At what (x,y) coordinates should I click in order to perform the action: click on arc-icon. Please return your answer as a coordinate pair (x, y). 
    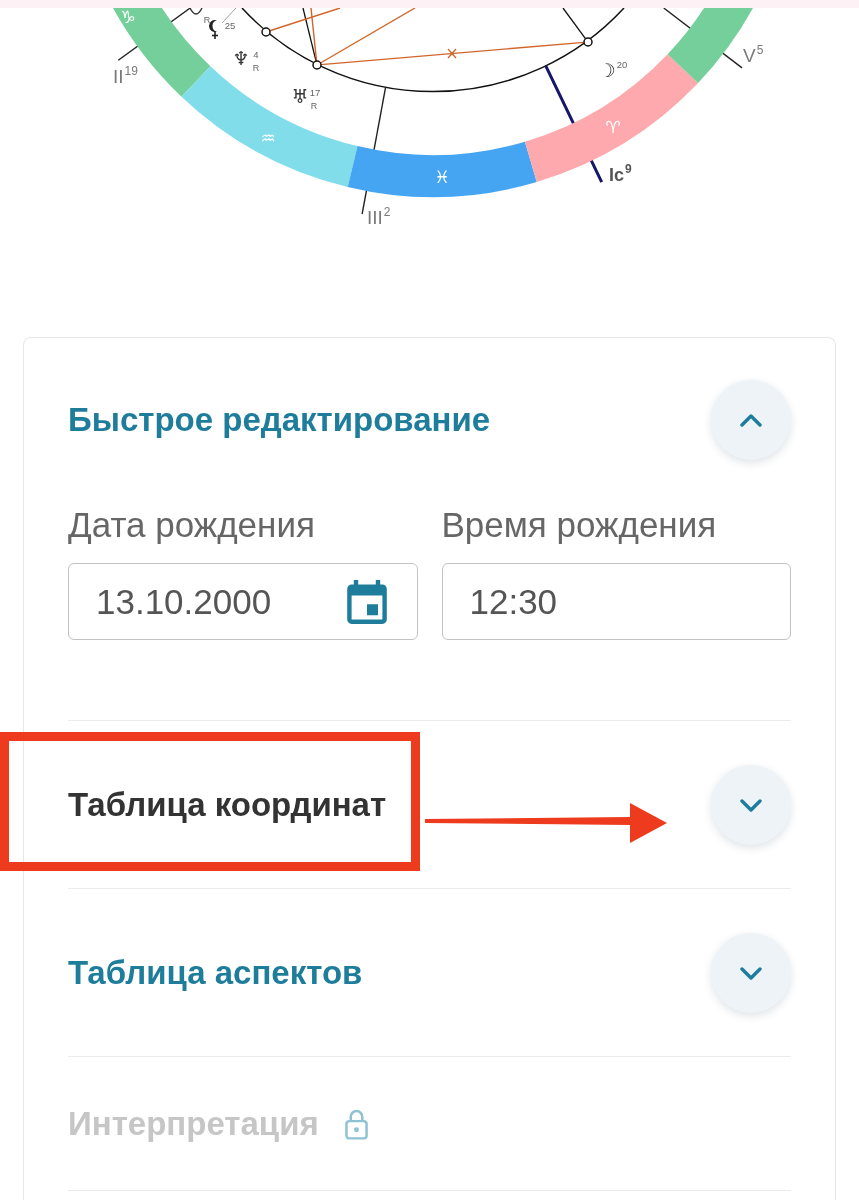
    Looking at the image, I should click on (196, 11).